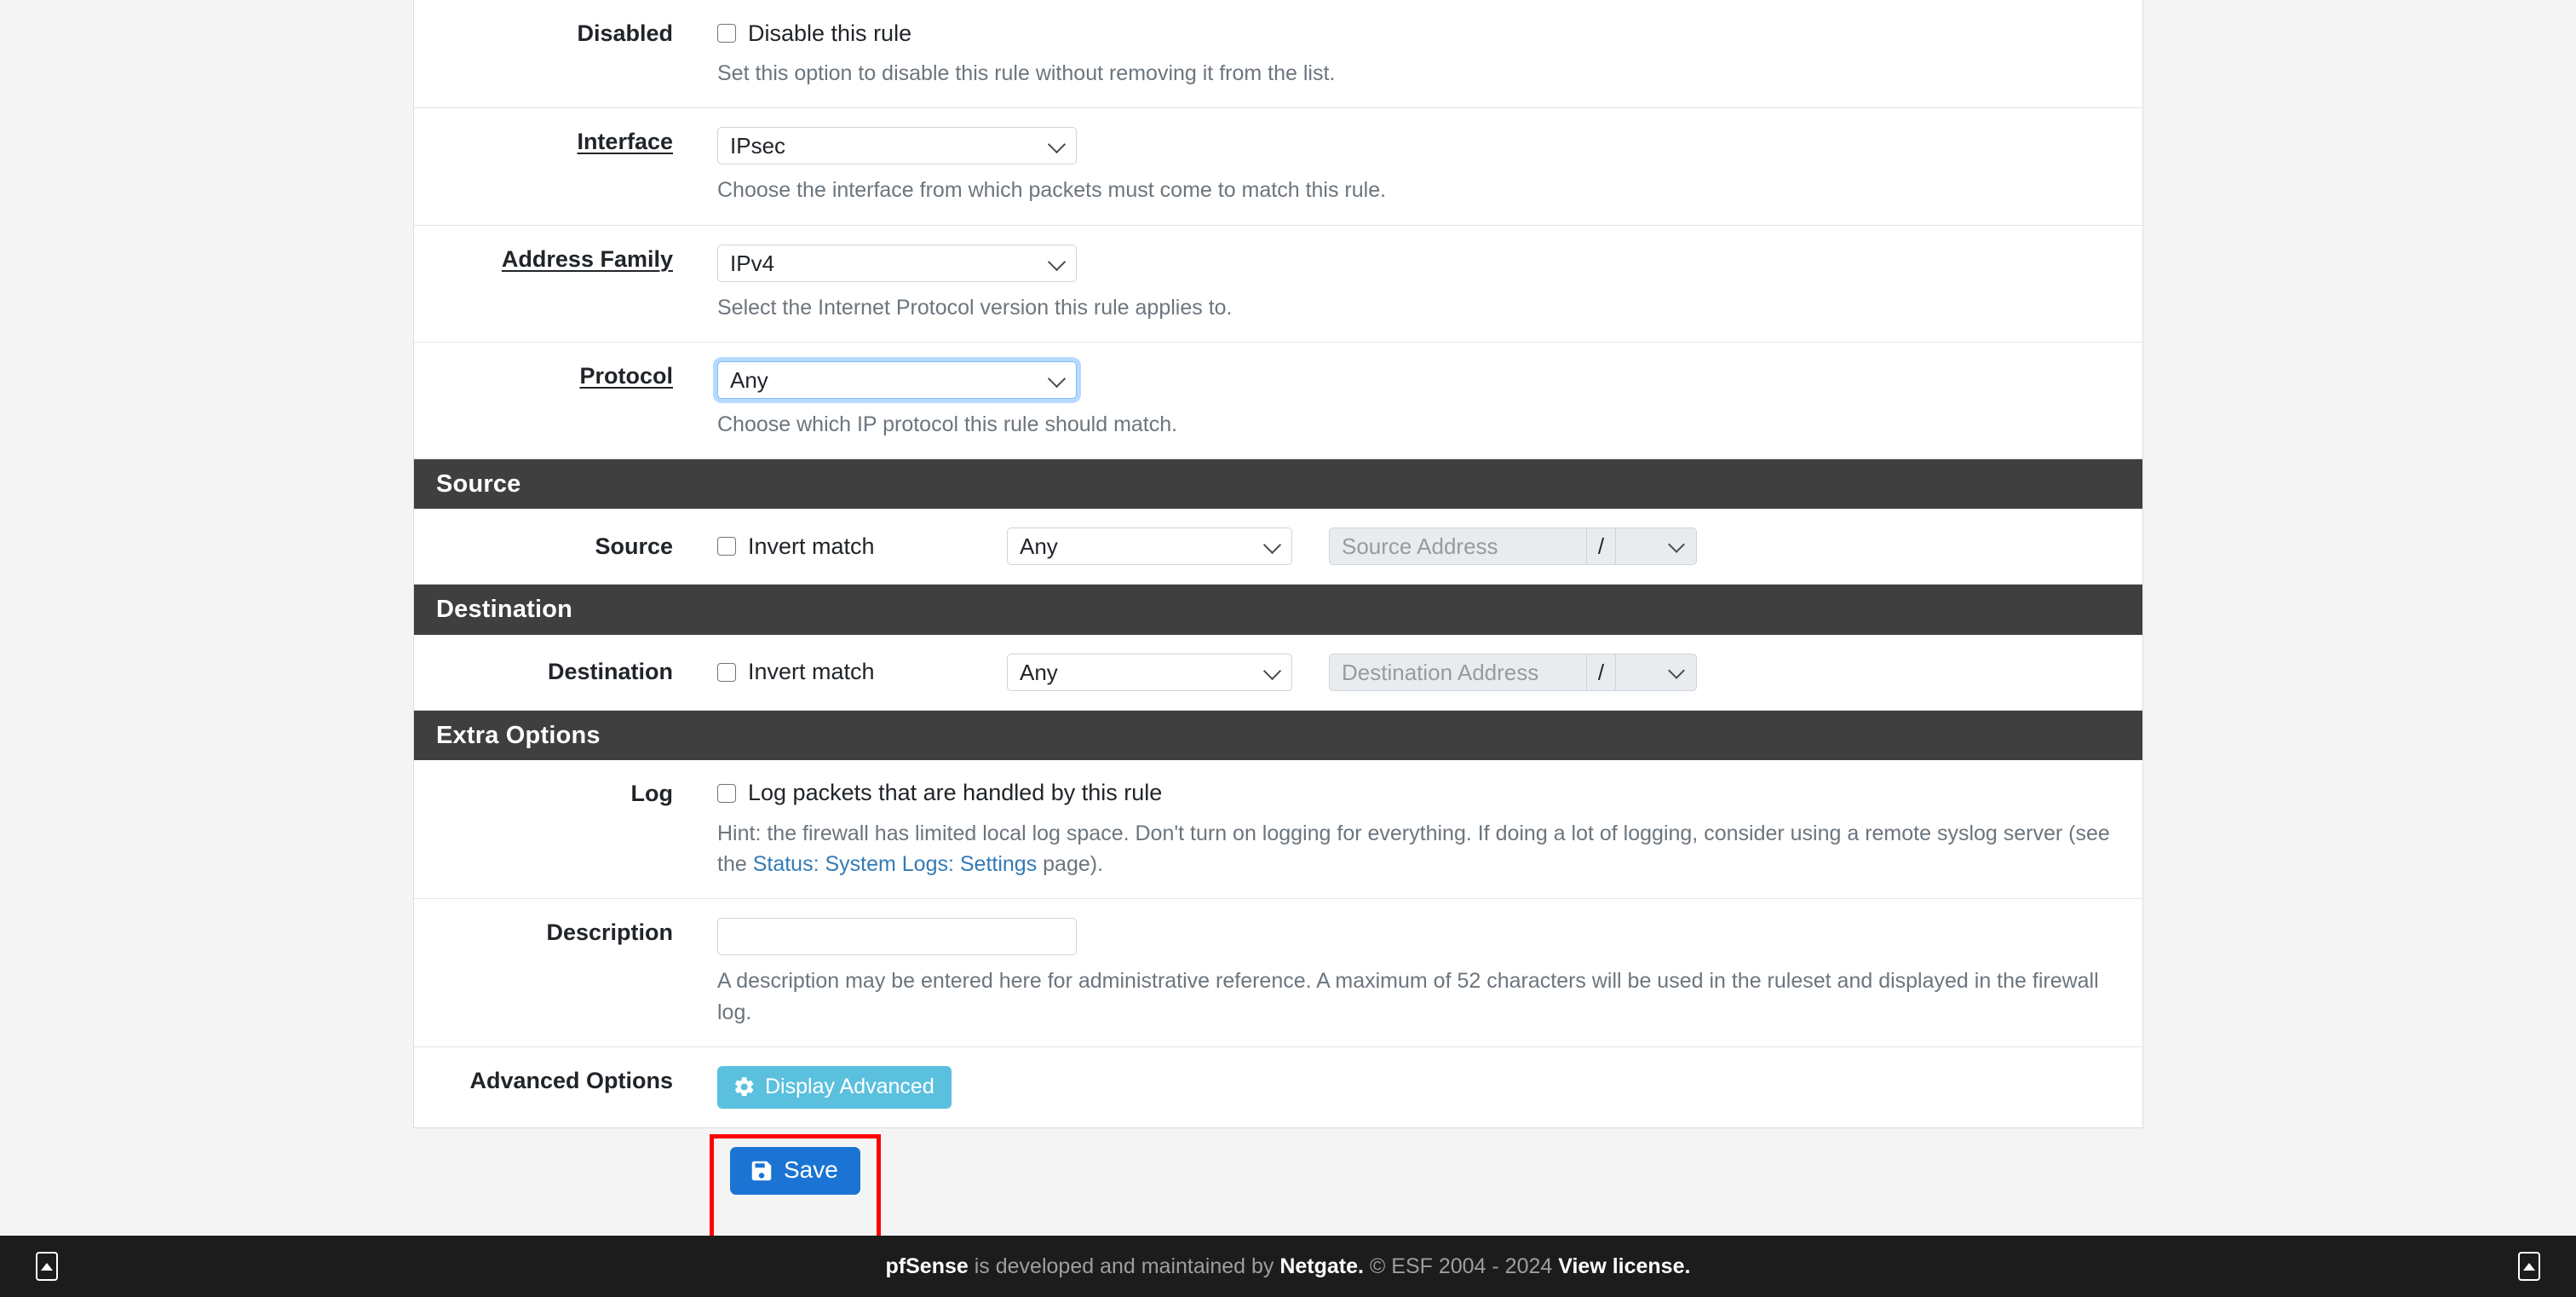 The image size is (2576, 1297). Describe the element at coordinates (1441, 672) in the screenshot. I see `destination-address-placeholder: Destination Address` at that location.